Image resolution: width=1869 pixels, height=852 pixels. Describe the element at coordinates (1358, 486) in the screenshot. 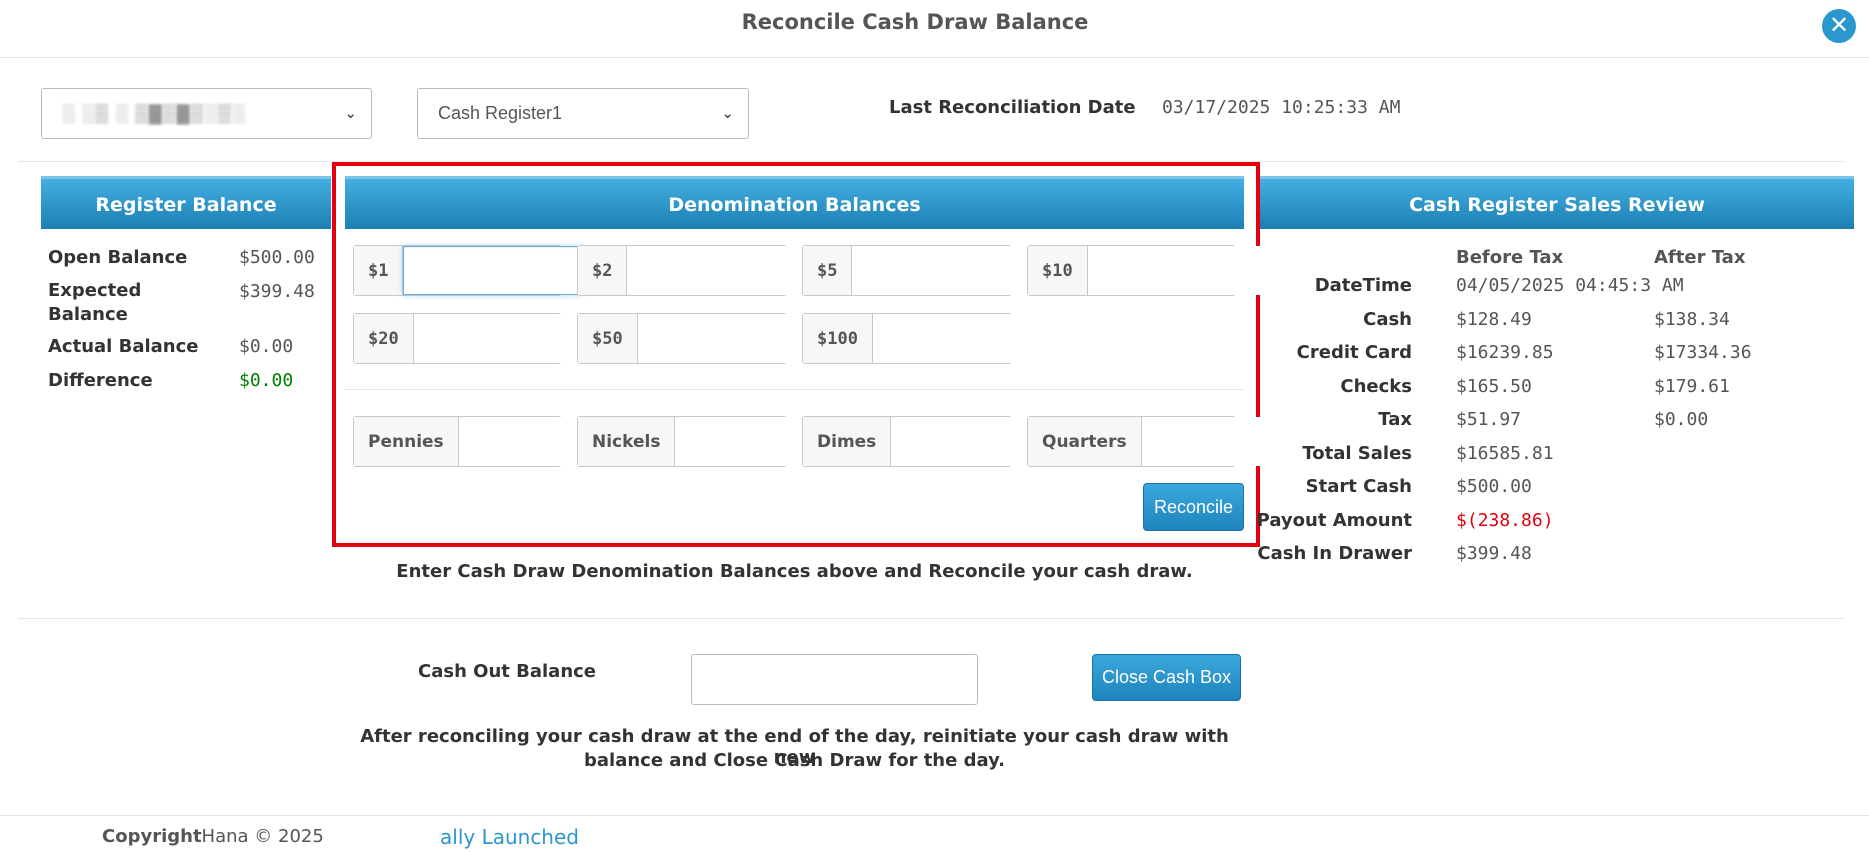

I see `start-cash-label: Start Cash` at that location.